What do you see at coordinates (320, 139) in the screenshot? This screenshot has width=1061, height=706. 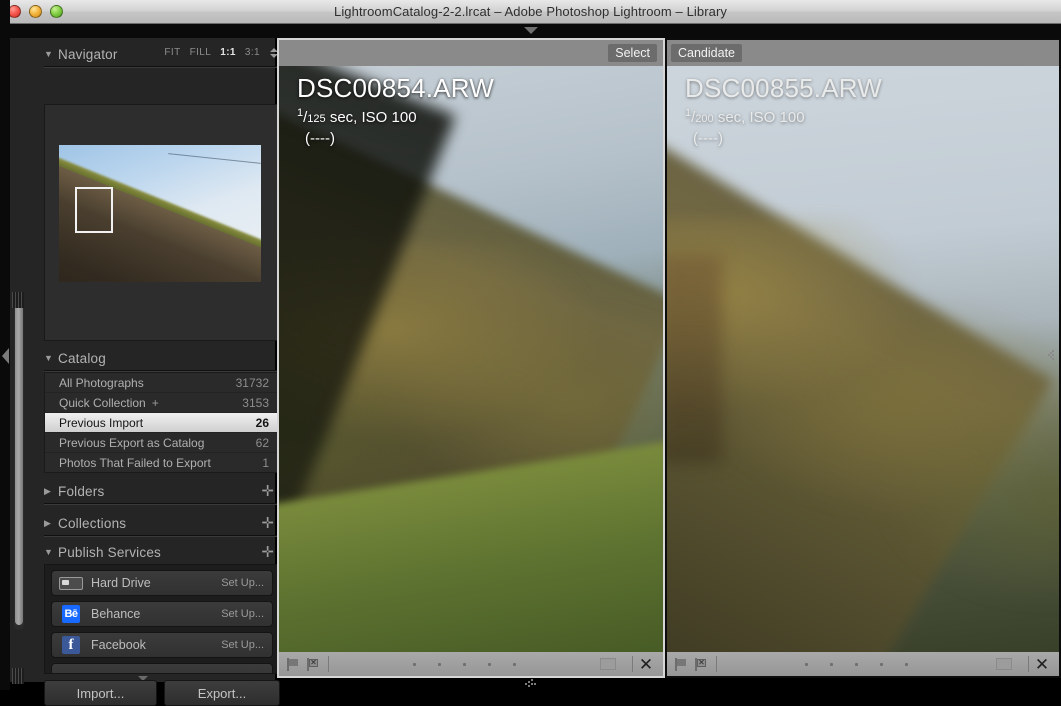 I see `select-rating-dashes: (----)` at bounding box center [320, 139].